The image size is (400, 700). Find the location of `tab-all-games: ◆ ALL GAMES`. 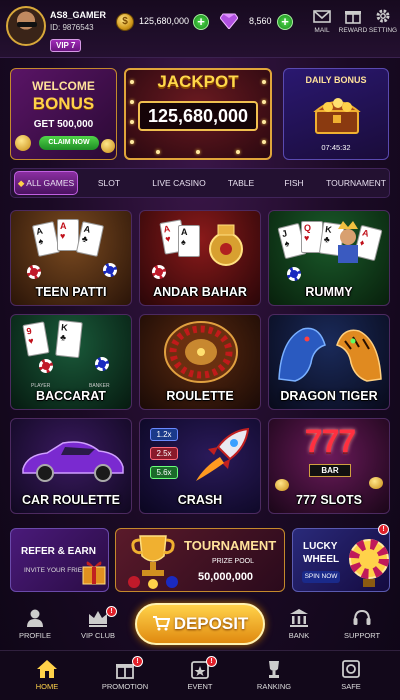

tab-all-games: ◆ ALL GAMES is located at coordinates (46, 183).